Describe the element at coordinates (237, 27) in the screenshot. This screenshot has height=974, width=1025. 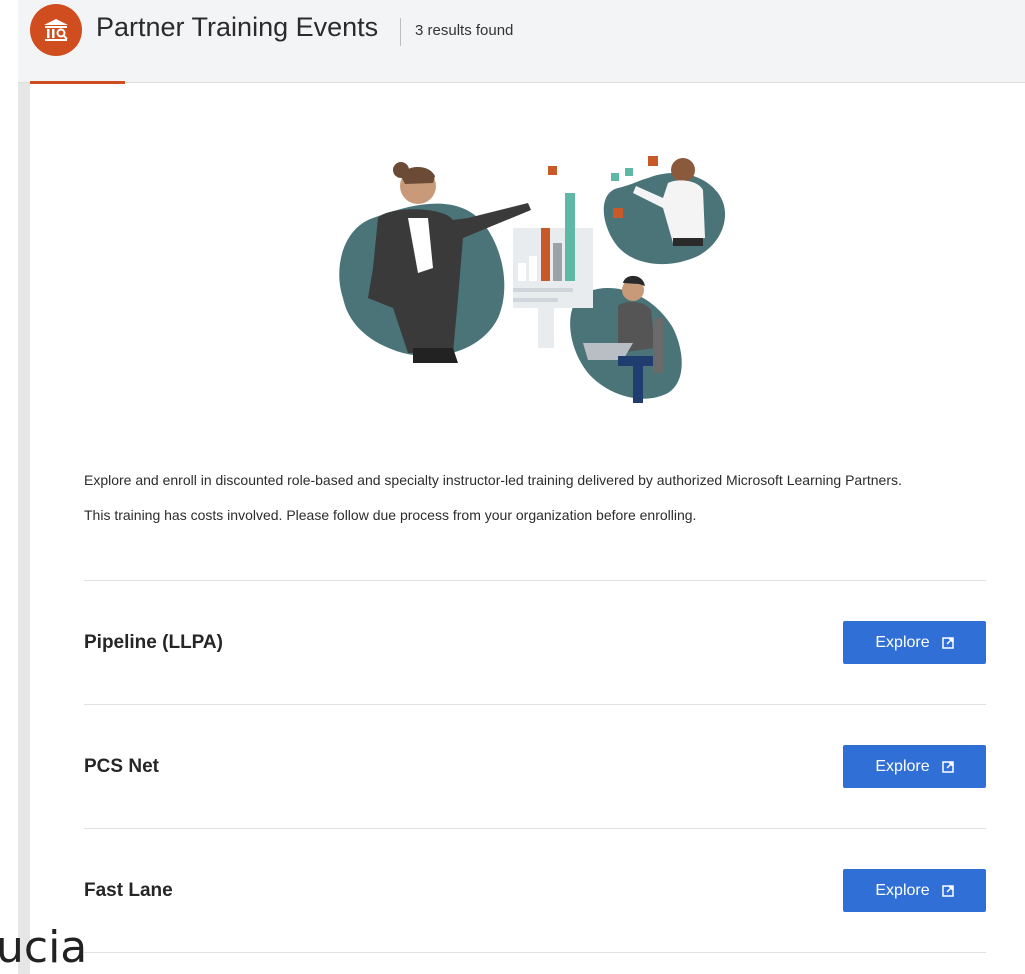
I see `page-title: Partner Training Events` at that location.